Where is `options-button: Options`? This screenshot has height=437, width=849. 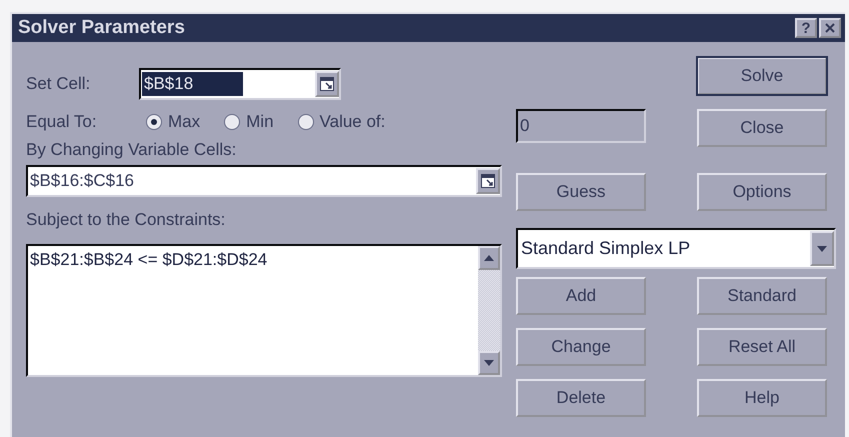 options-button: Options is located at coordinates (762, 192).